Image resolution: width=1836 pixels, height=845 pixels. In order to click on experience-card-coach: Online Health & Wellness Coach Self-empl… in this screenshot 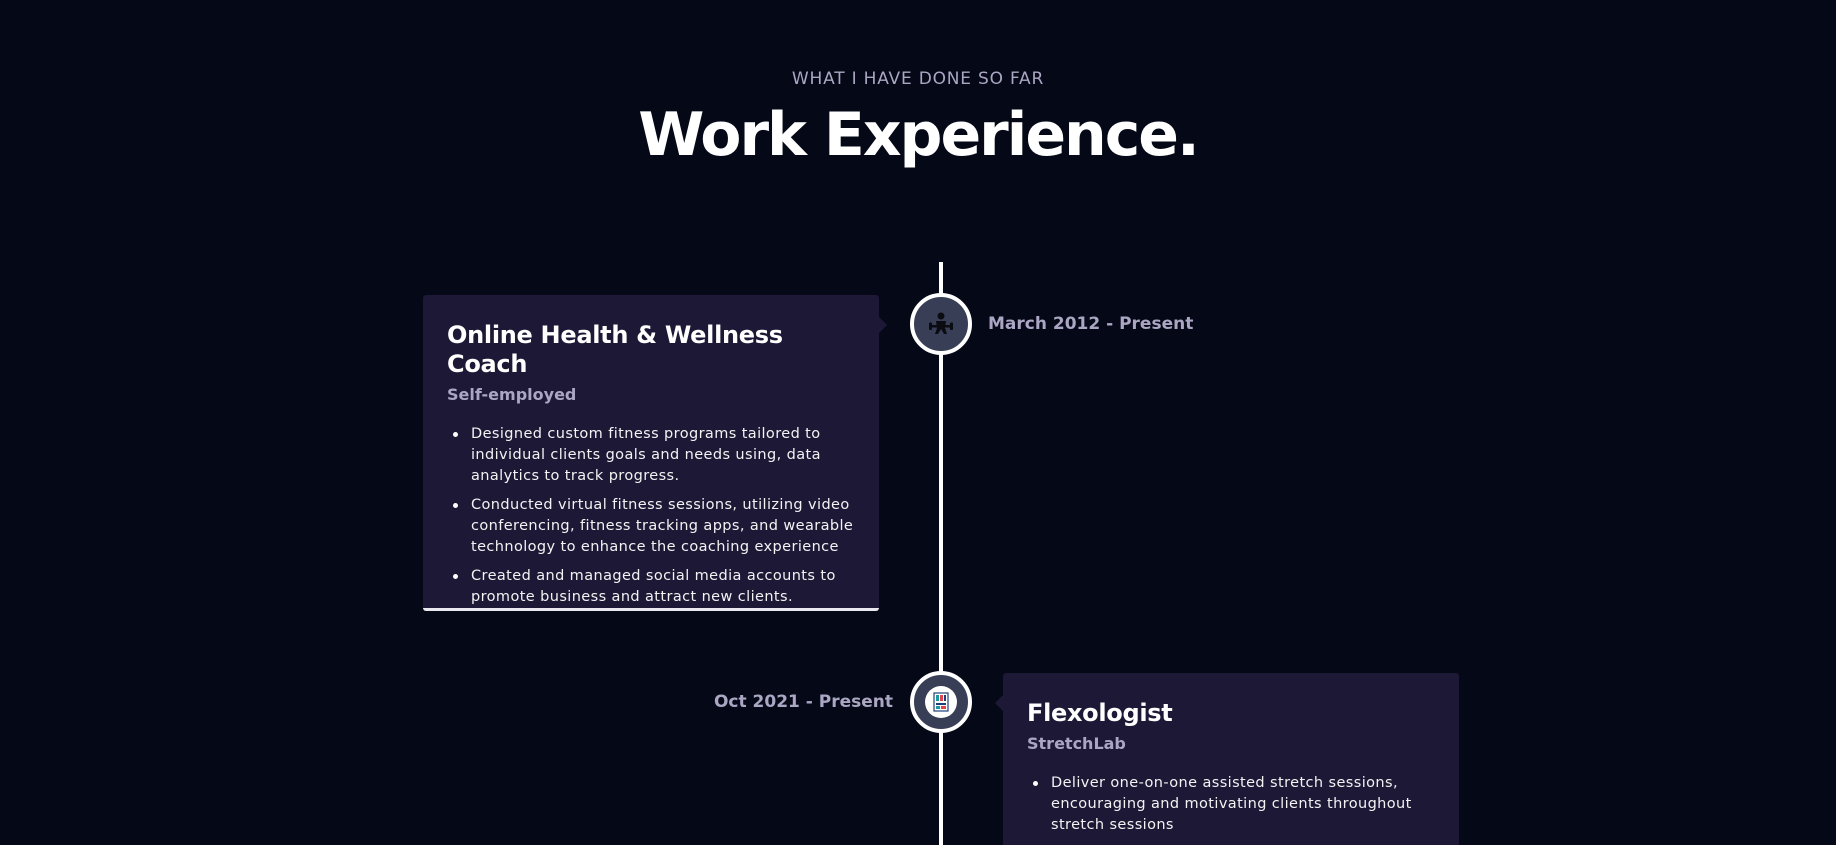, I will do `click(655, 453)`.